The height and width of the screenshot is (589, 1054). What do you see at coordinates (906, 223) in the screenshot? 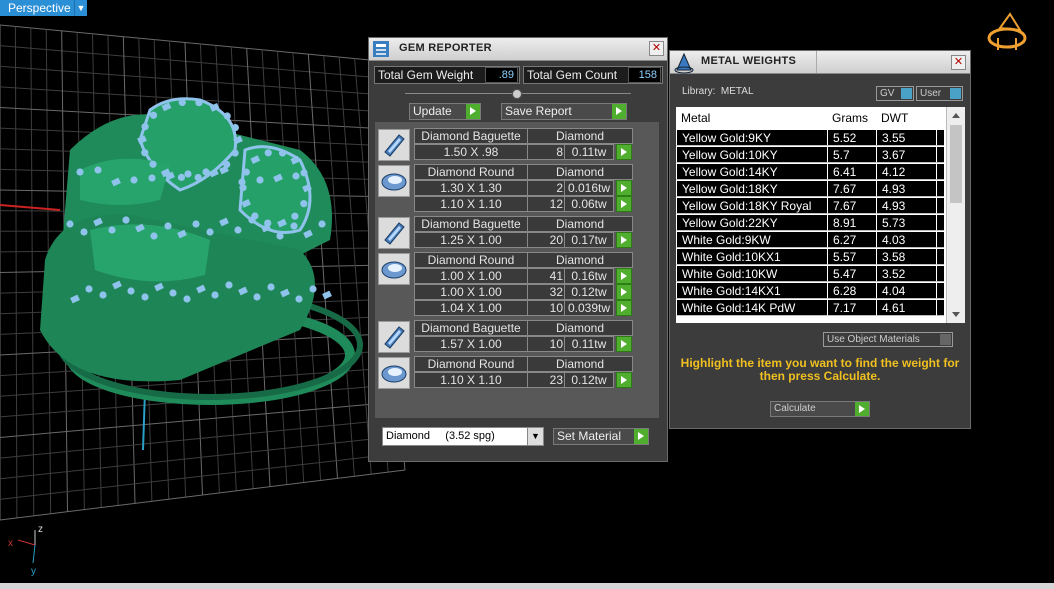
I see `dwt-cell: 5.73` at bounding box center [906, 223].